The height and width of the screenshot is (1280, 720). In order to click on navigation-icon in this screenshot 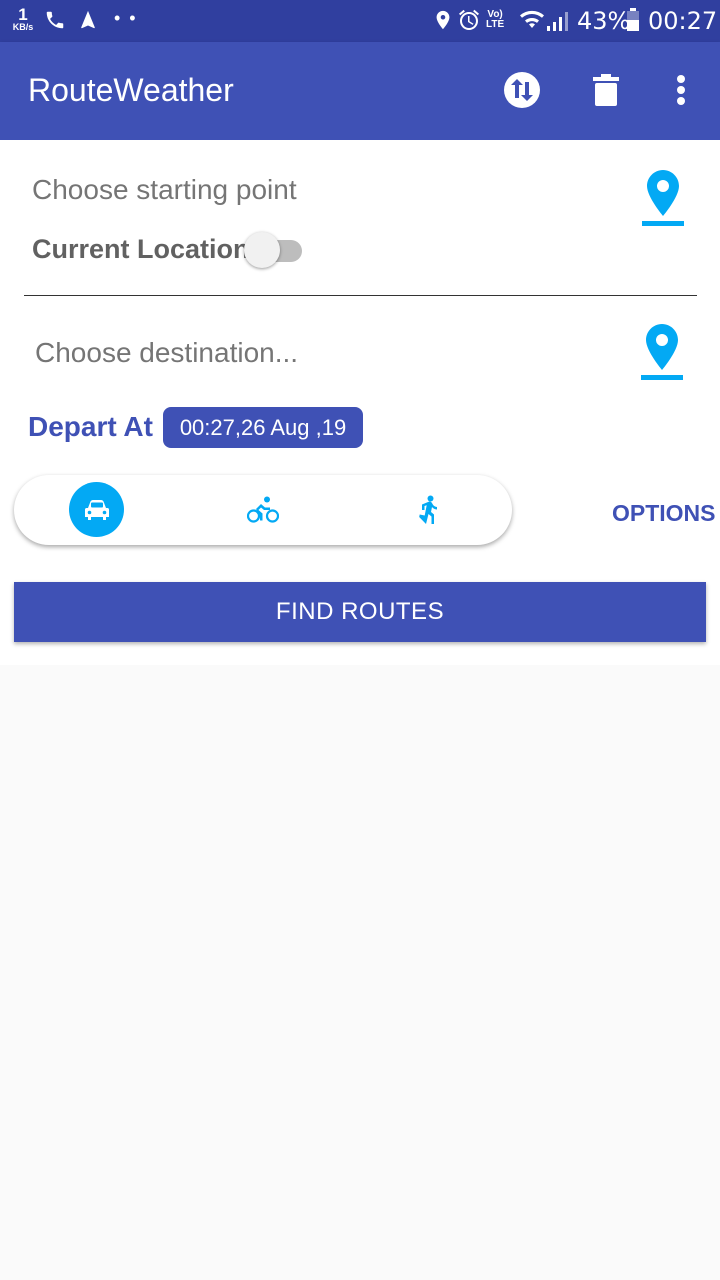, I will do `click(88, 19)`.